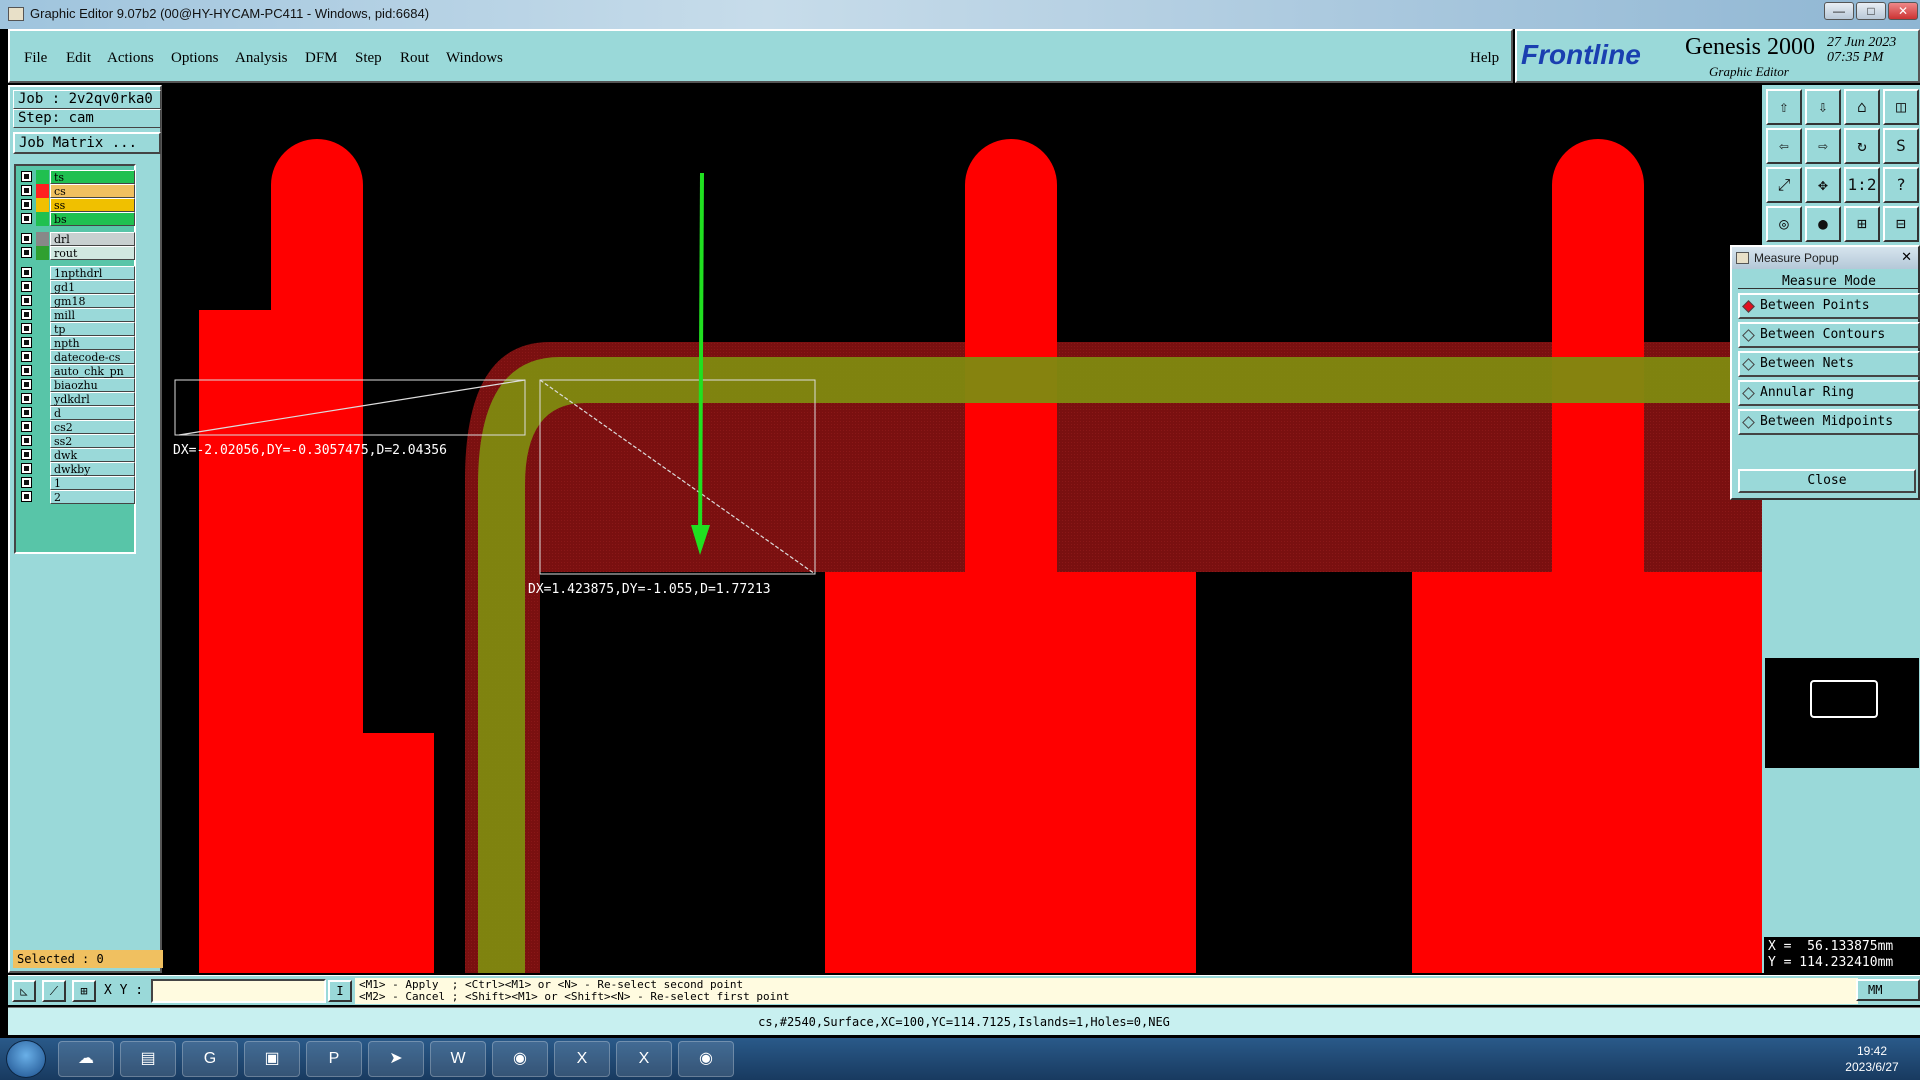 The width and height of the screenshot is (1920, 1080). I want to click on layer-row: ydkdrl, so click(77, 399).